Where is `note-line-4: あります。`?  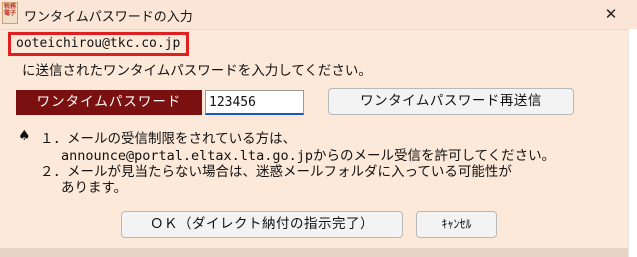
note-line-4: あります。 is located at coordinates (94, 188).